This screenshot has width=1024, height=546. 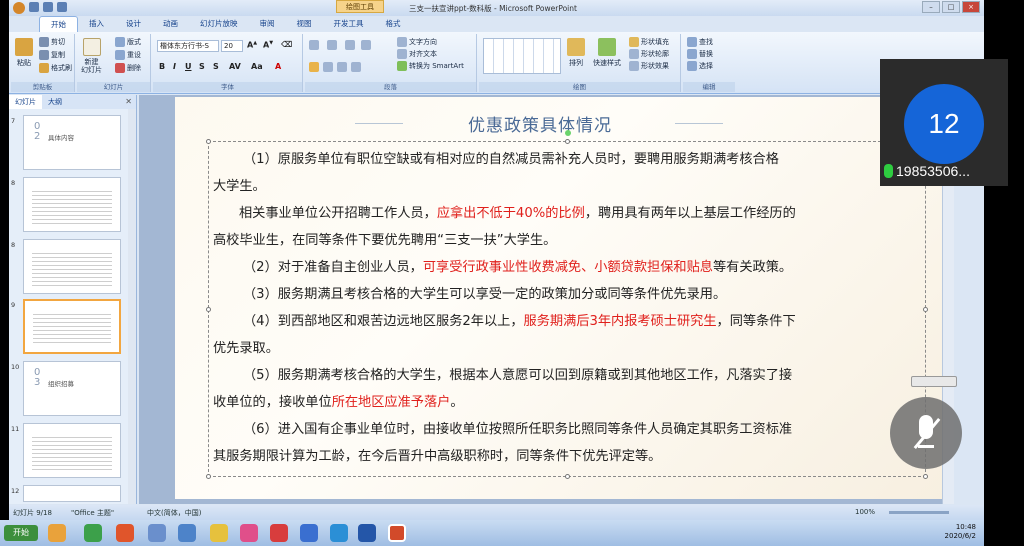 What do you see at coordinates (174, 66) in the screenshot?
I see `italic-button: I` at bounding box center [174, 66].